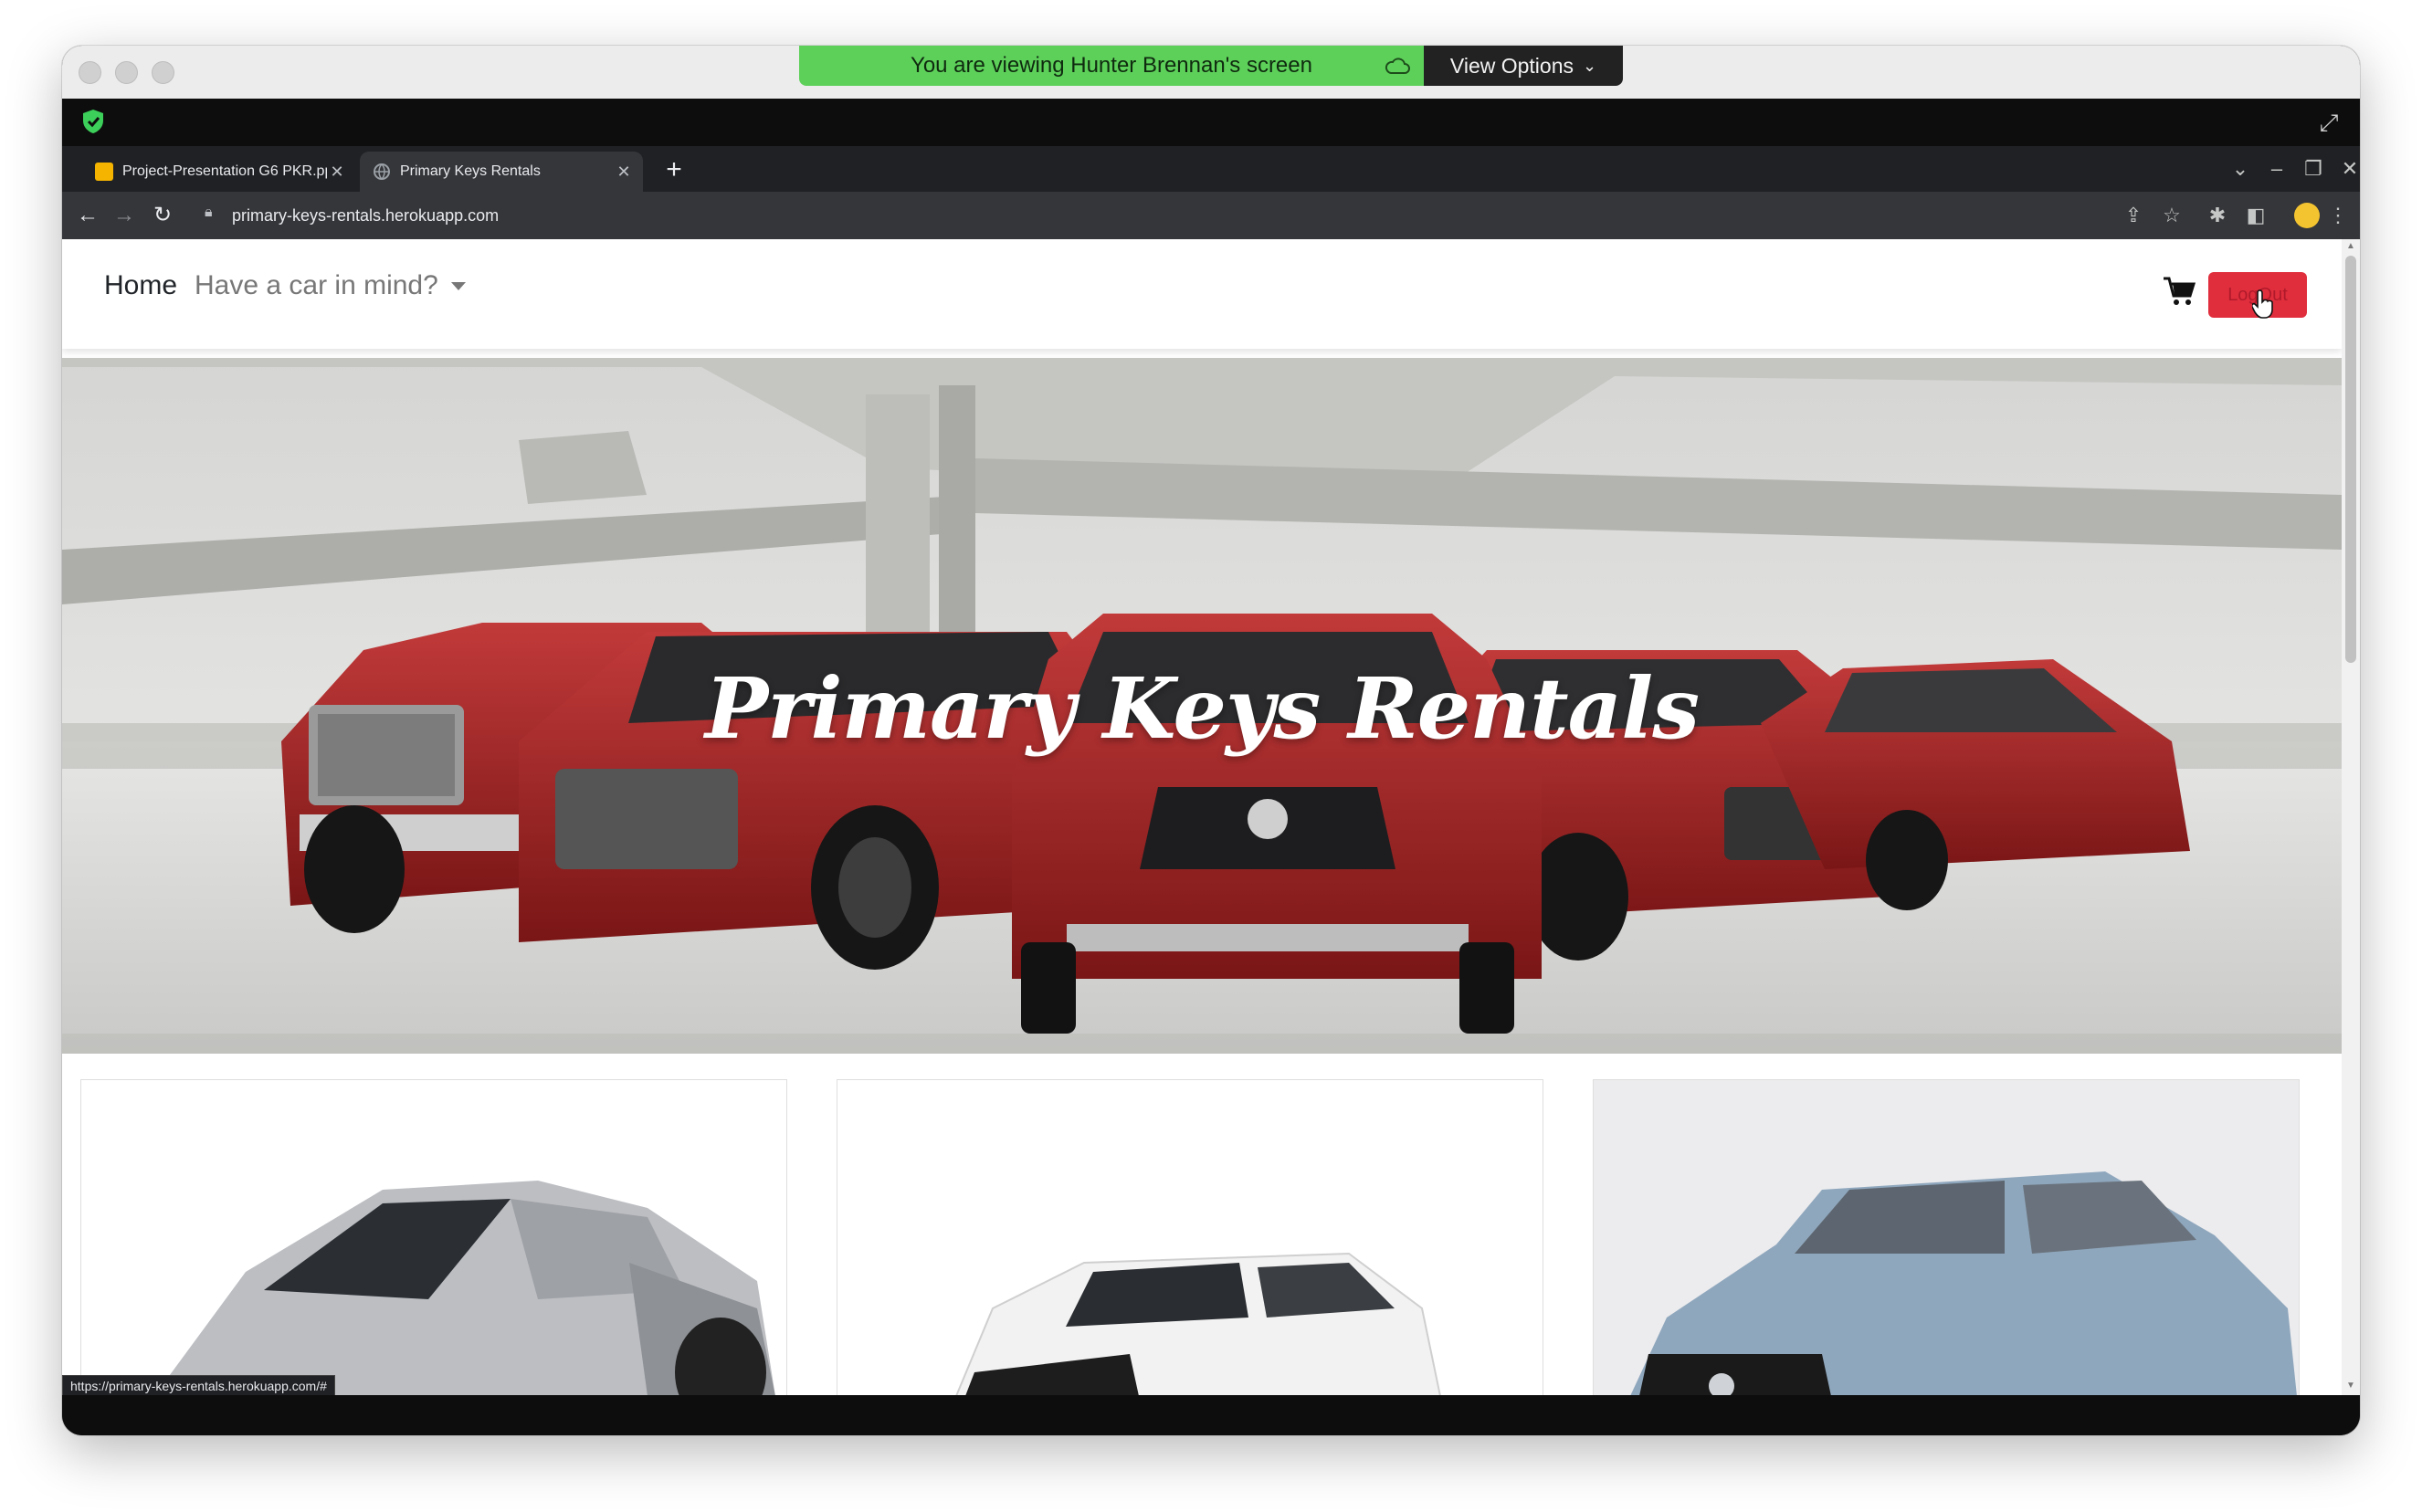 Image resolution: width=2422 pixels, height=1512 pixels. What do you see at coordinates (124, 215) in the screenshot?
I see `forward-icon: →` at bounding box center [124, 215].